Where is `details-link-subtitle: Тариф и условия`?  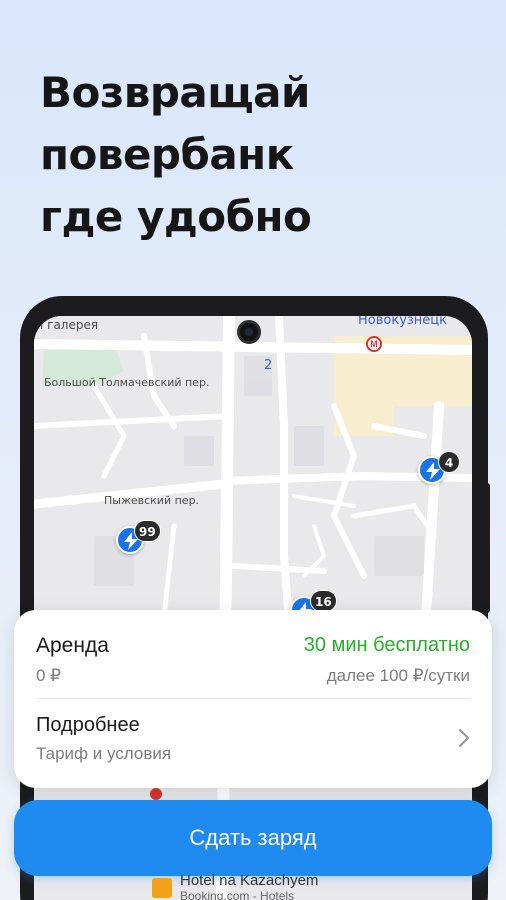
details-link-subtitle: Тариф и условия is located at coordinates (104, 753).